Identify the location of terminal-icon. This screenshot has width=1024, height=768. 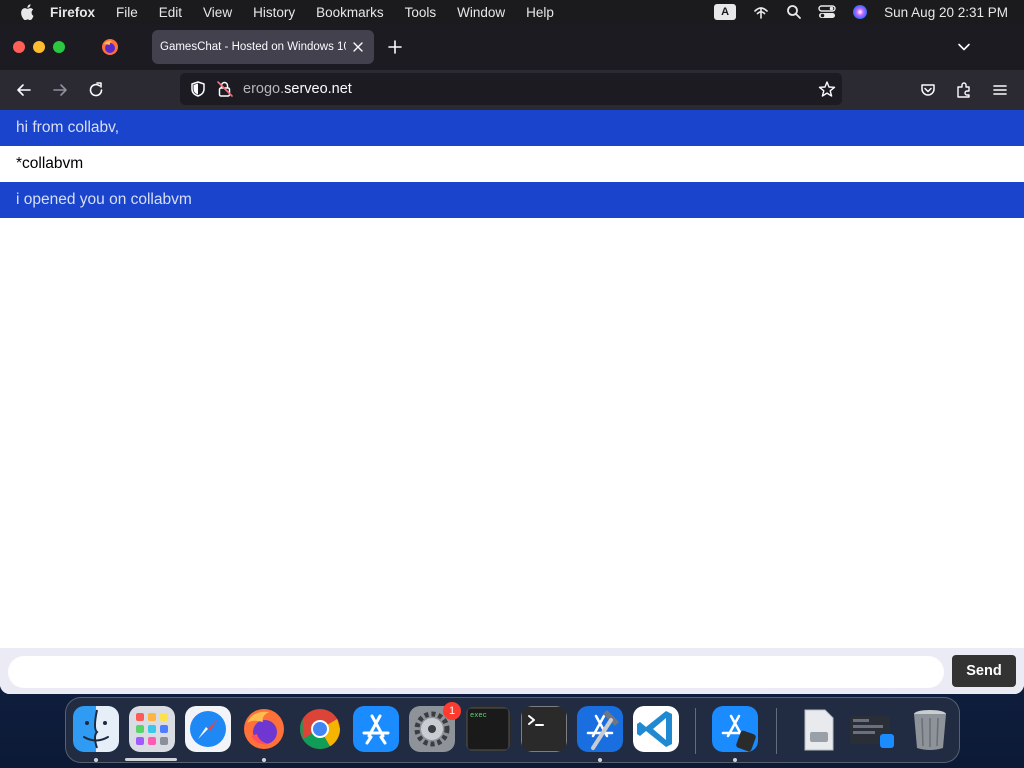
(544, 729).